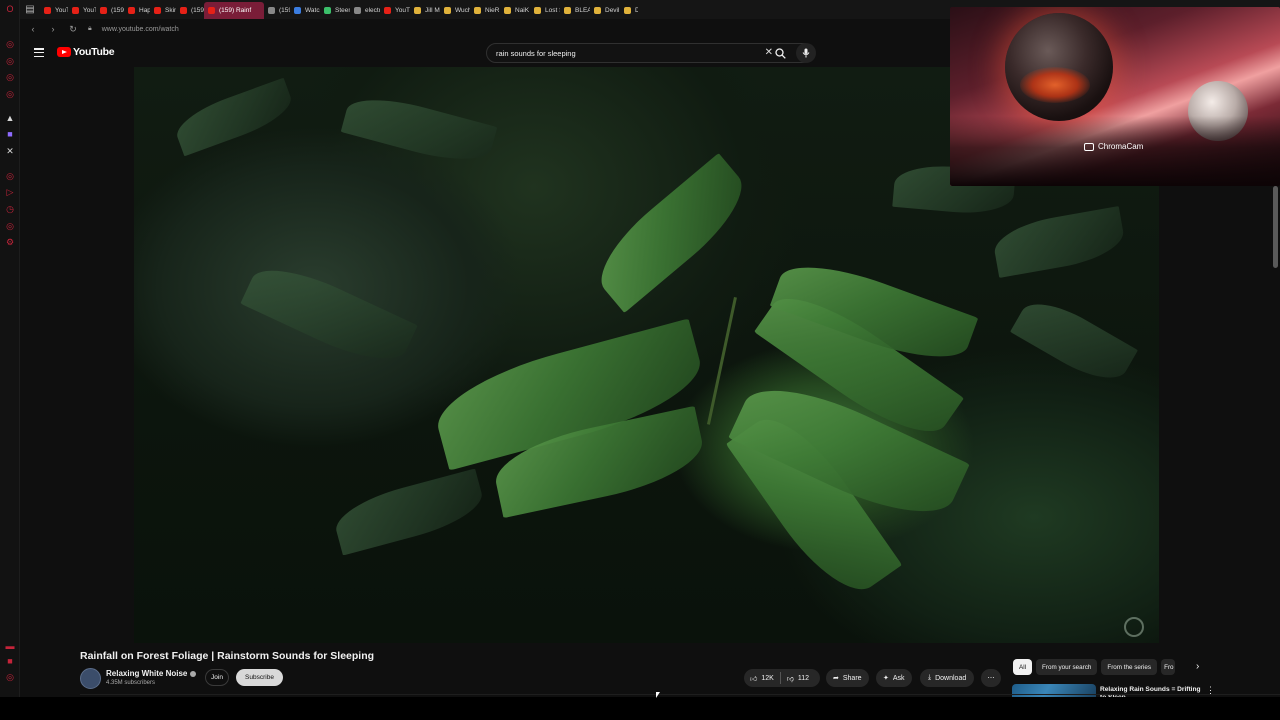 The width and height of the screenshot is (1280, 720). Describe the element at coordinates (1113, 146) in the screenshot. I see `camera-label: ChromaCam` at that location.